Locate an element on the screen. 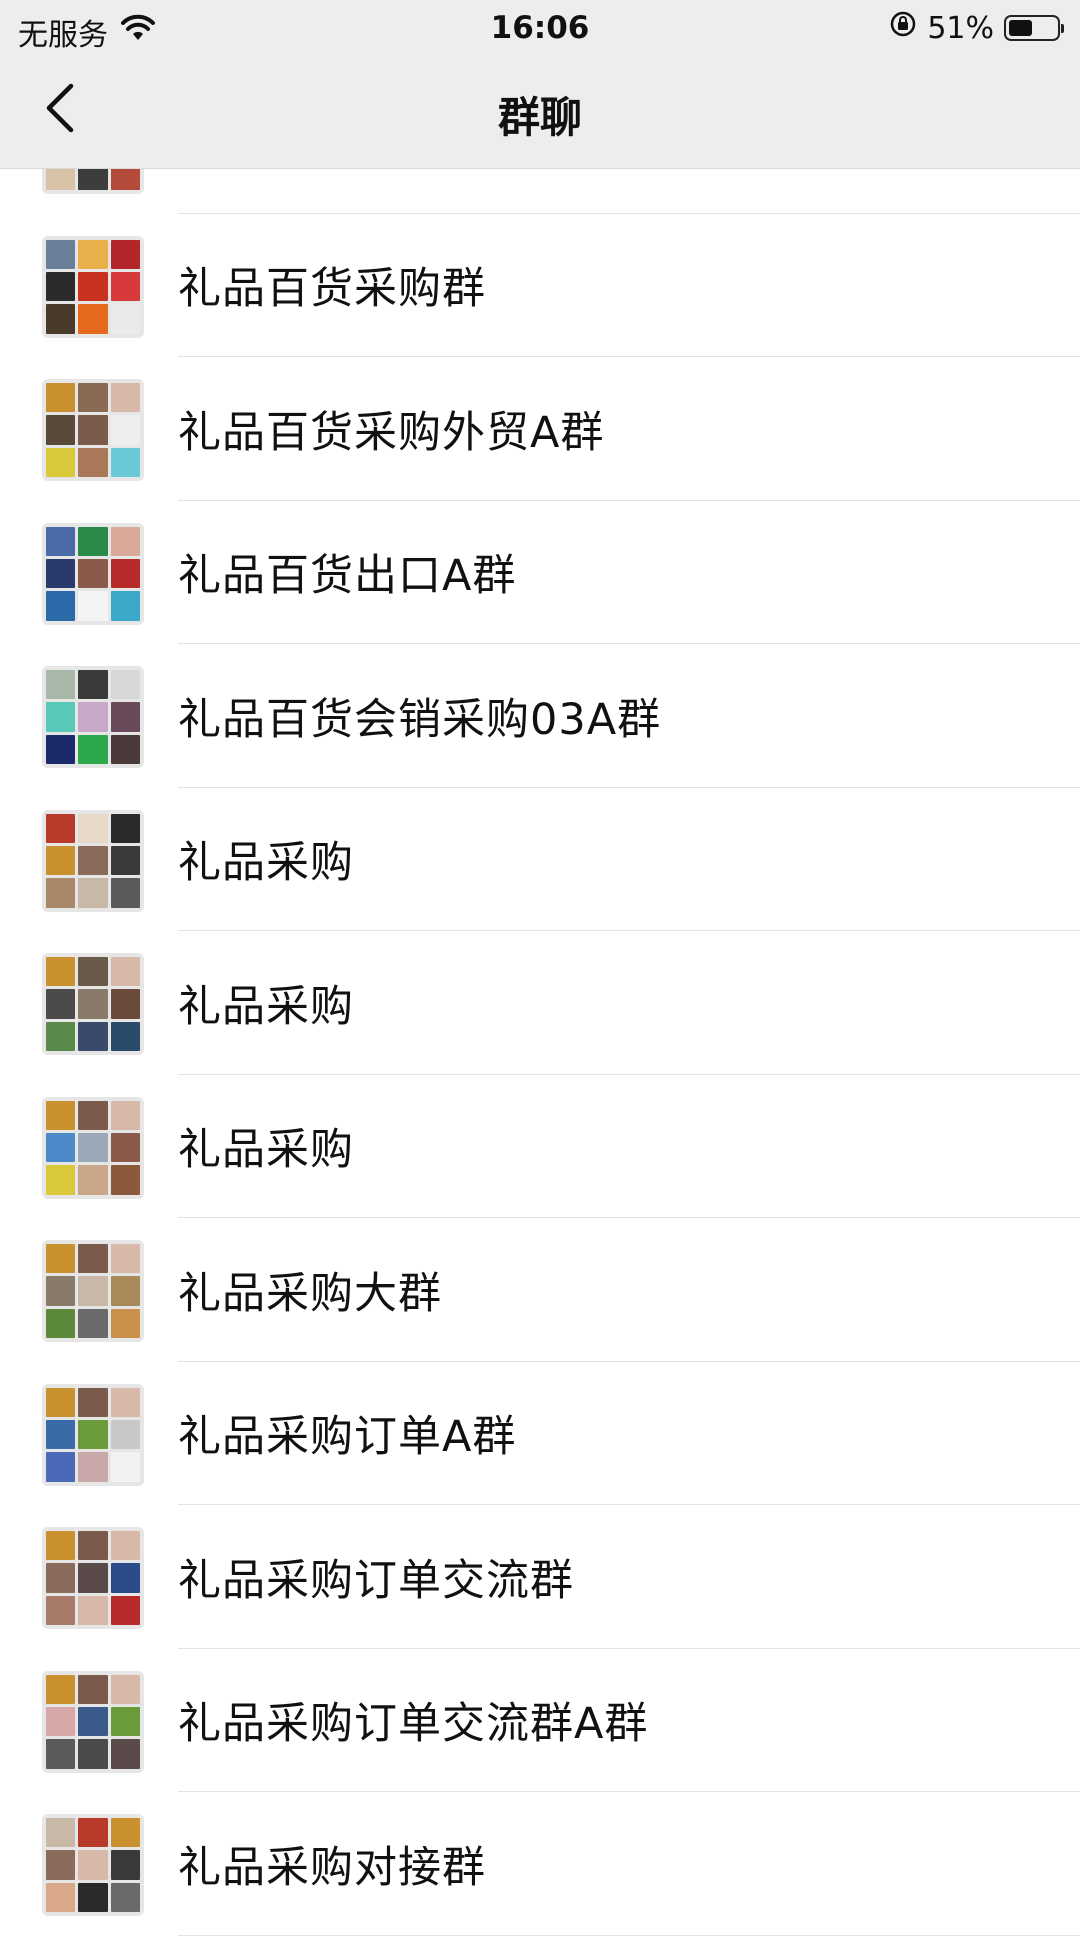  group-name: 礼品百货会销采购03A群 is located at coordinates (420, 719).